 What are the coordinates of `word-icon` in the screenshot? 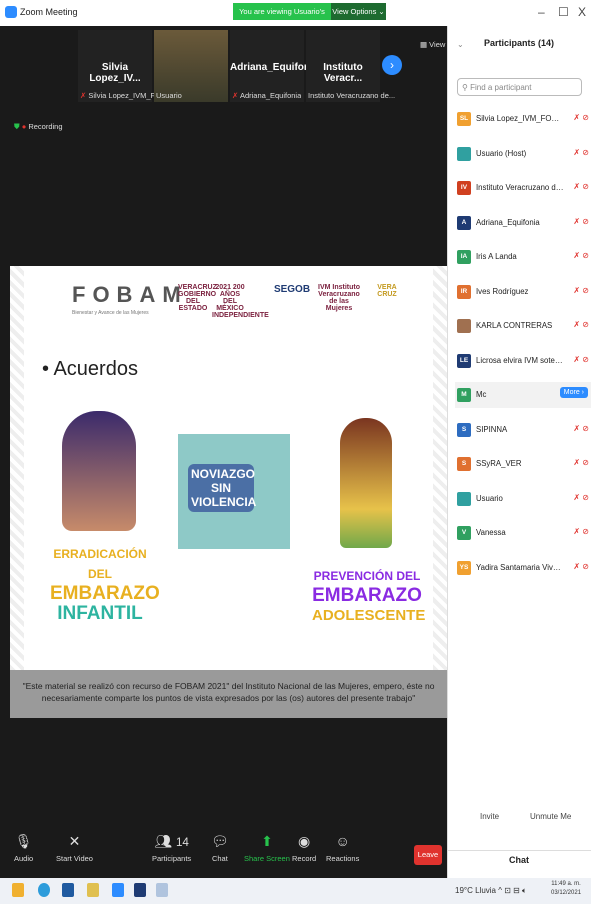 It's located at (68, 890).